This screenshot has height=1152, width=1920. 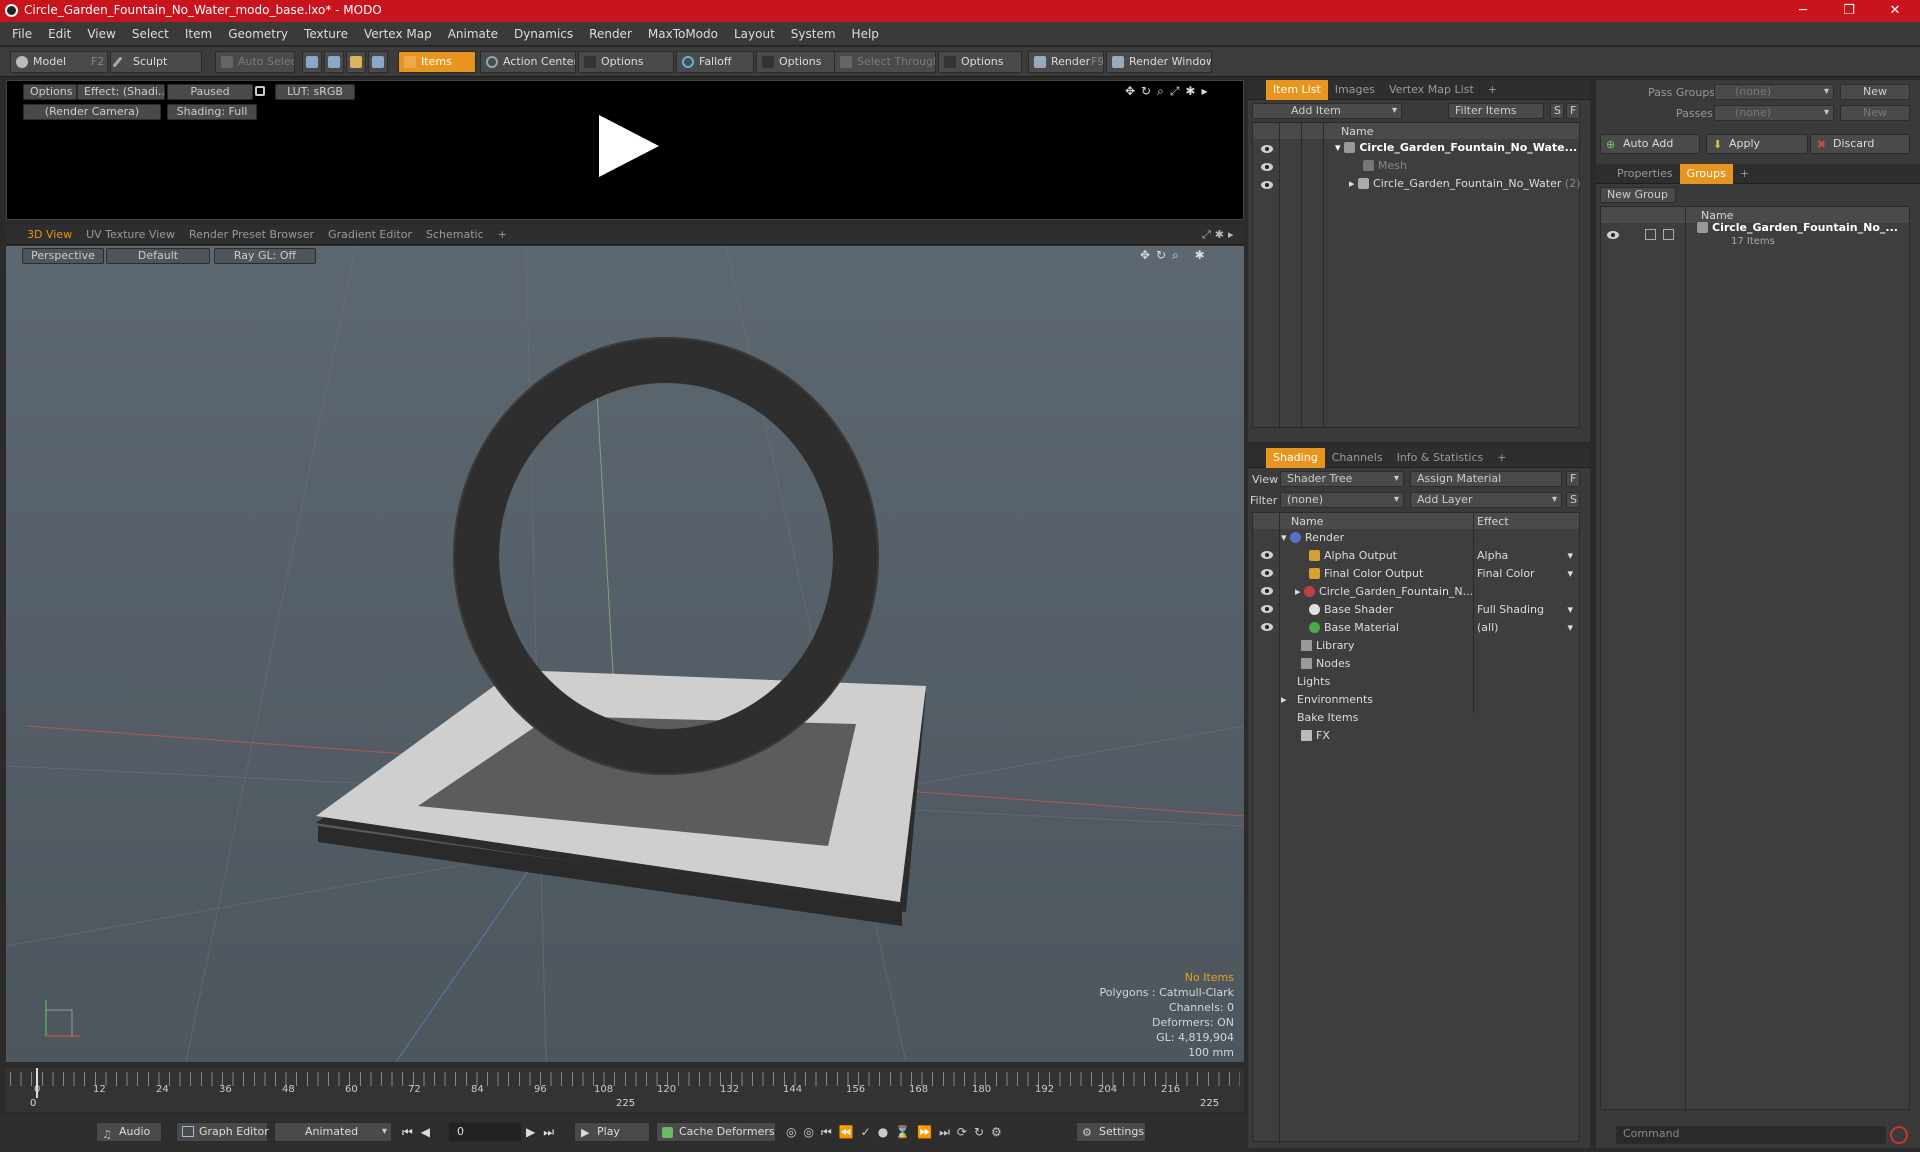 What do you see at coordinates (1327, 111) in the screenshot?
I see `add-item-dropdown: Add Item` at bounding box center [1327, 111].